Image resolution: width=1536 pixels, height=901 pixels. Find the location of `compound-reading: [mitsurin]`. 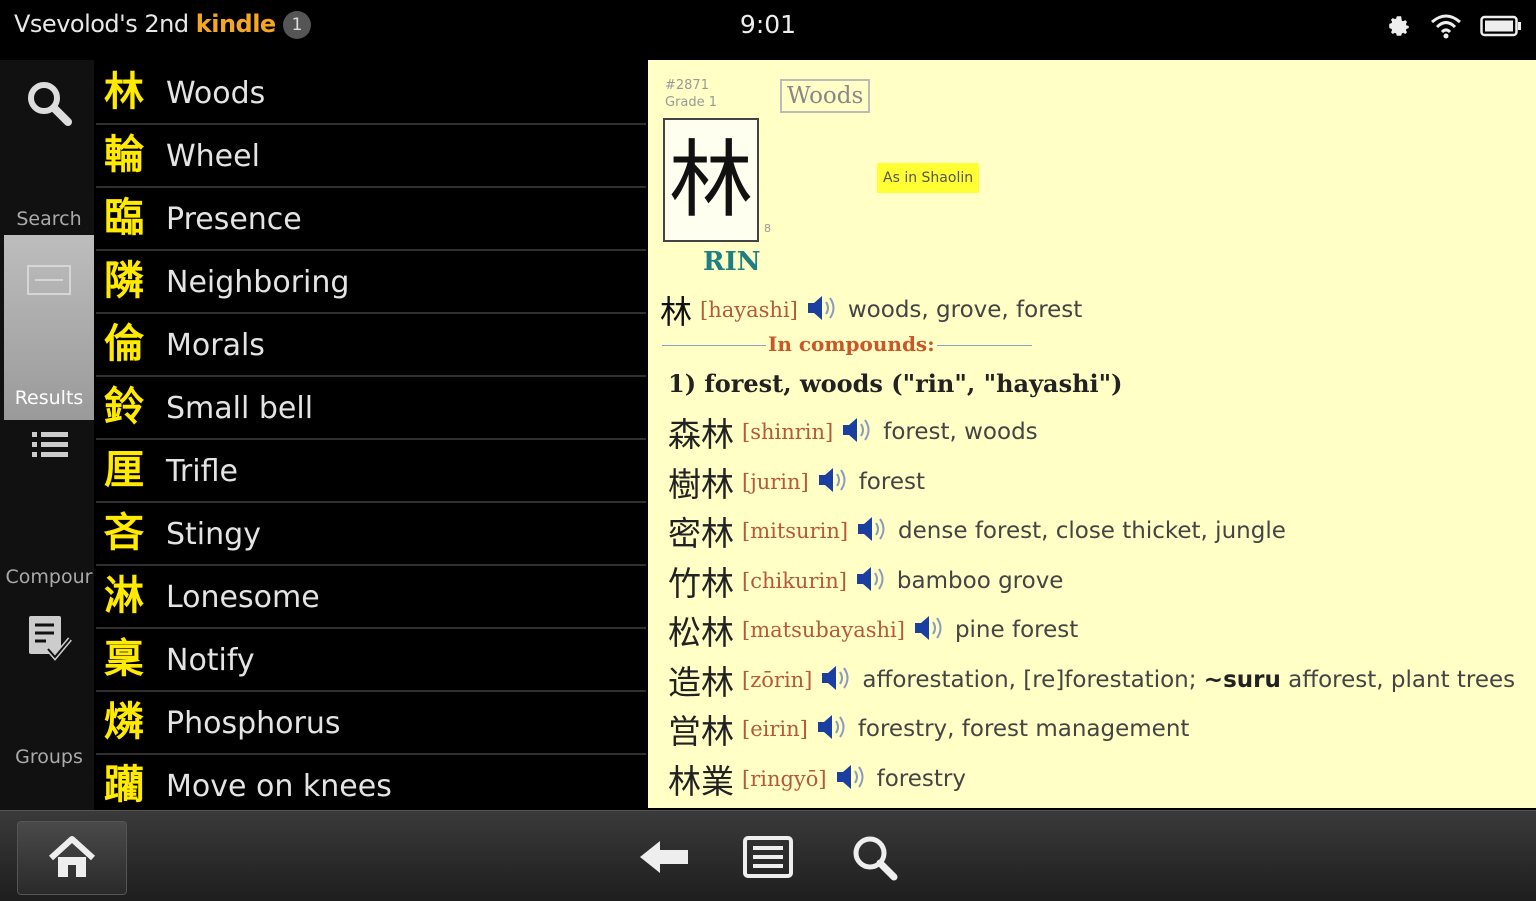

compound-reading: [mitsurin] is located at coordinates (795, 531).